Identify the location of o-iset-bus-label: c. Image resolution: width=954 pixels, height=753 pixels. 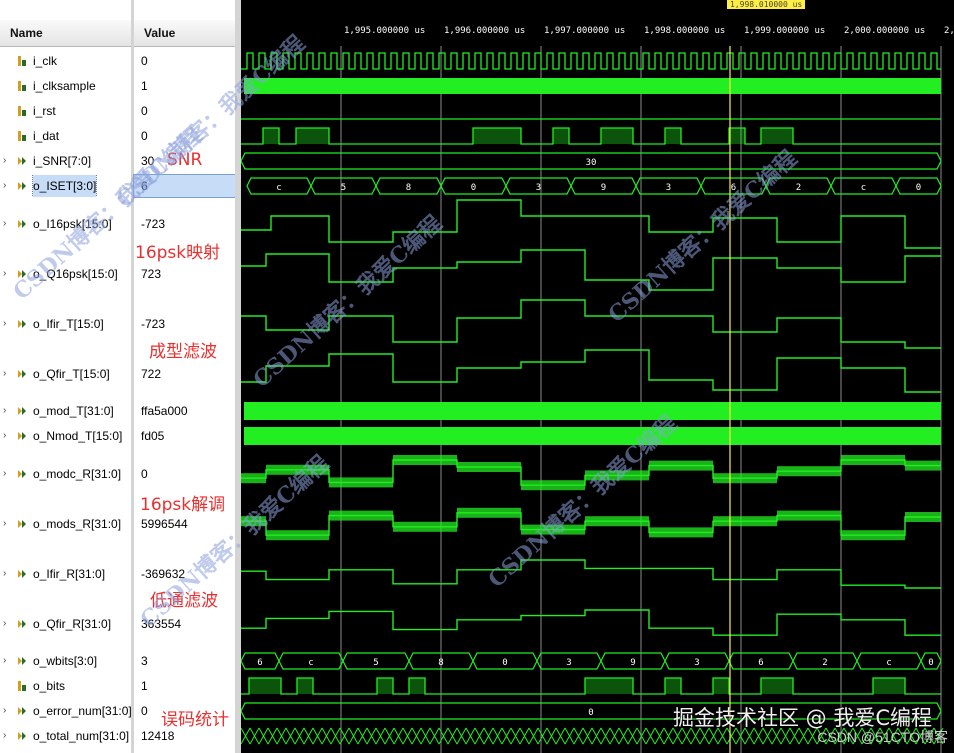
(278, 188).